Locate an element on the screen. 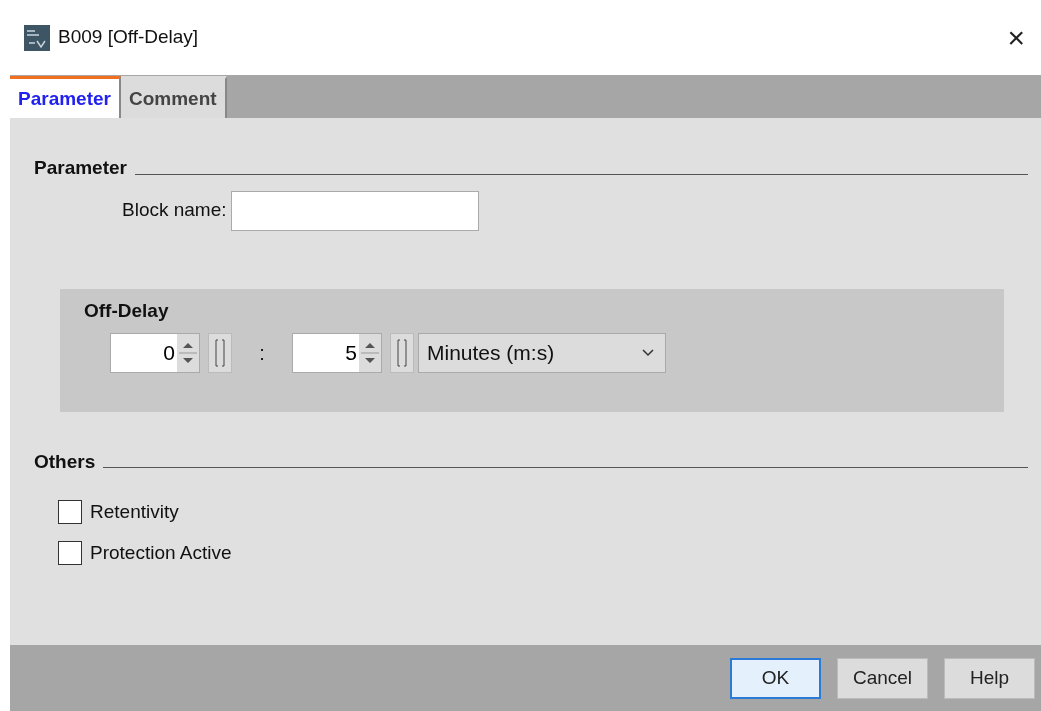 The width and height of the screenshot is (1041, 711). checkbox-label: Protection Active is located at coordinates (161, 552).